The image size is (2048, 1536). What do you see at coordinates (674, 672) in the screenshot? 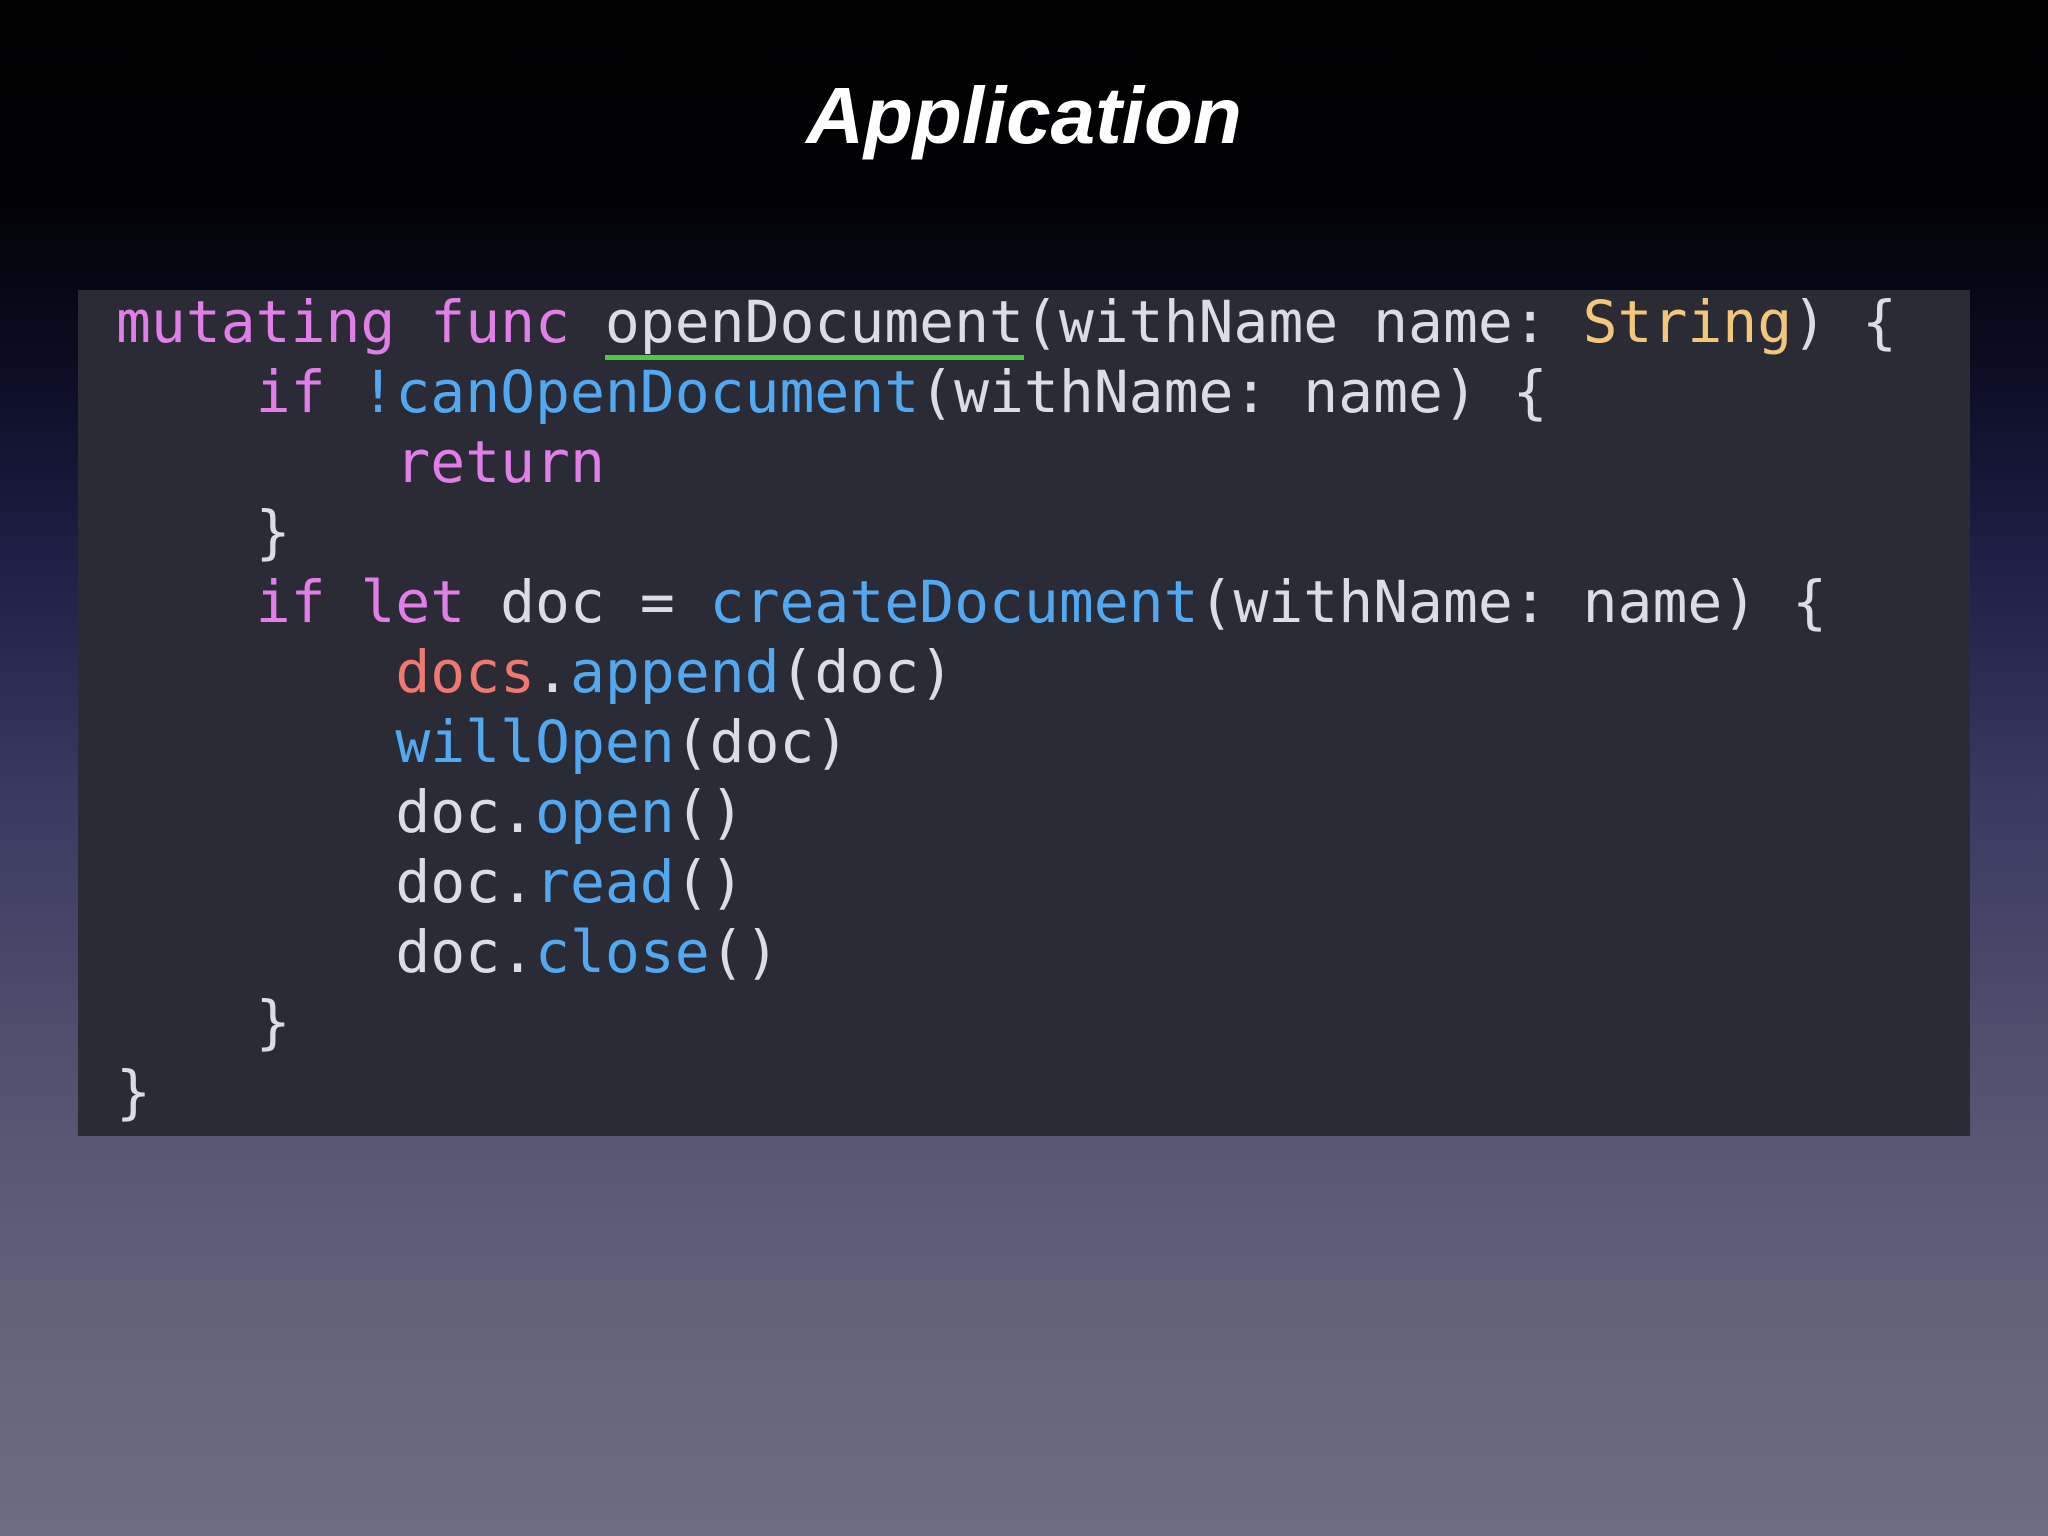
I see `function-append: append` at bounding box center [674, 672].